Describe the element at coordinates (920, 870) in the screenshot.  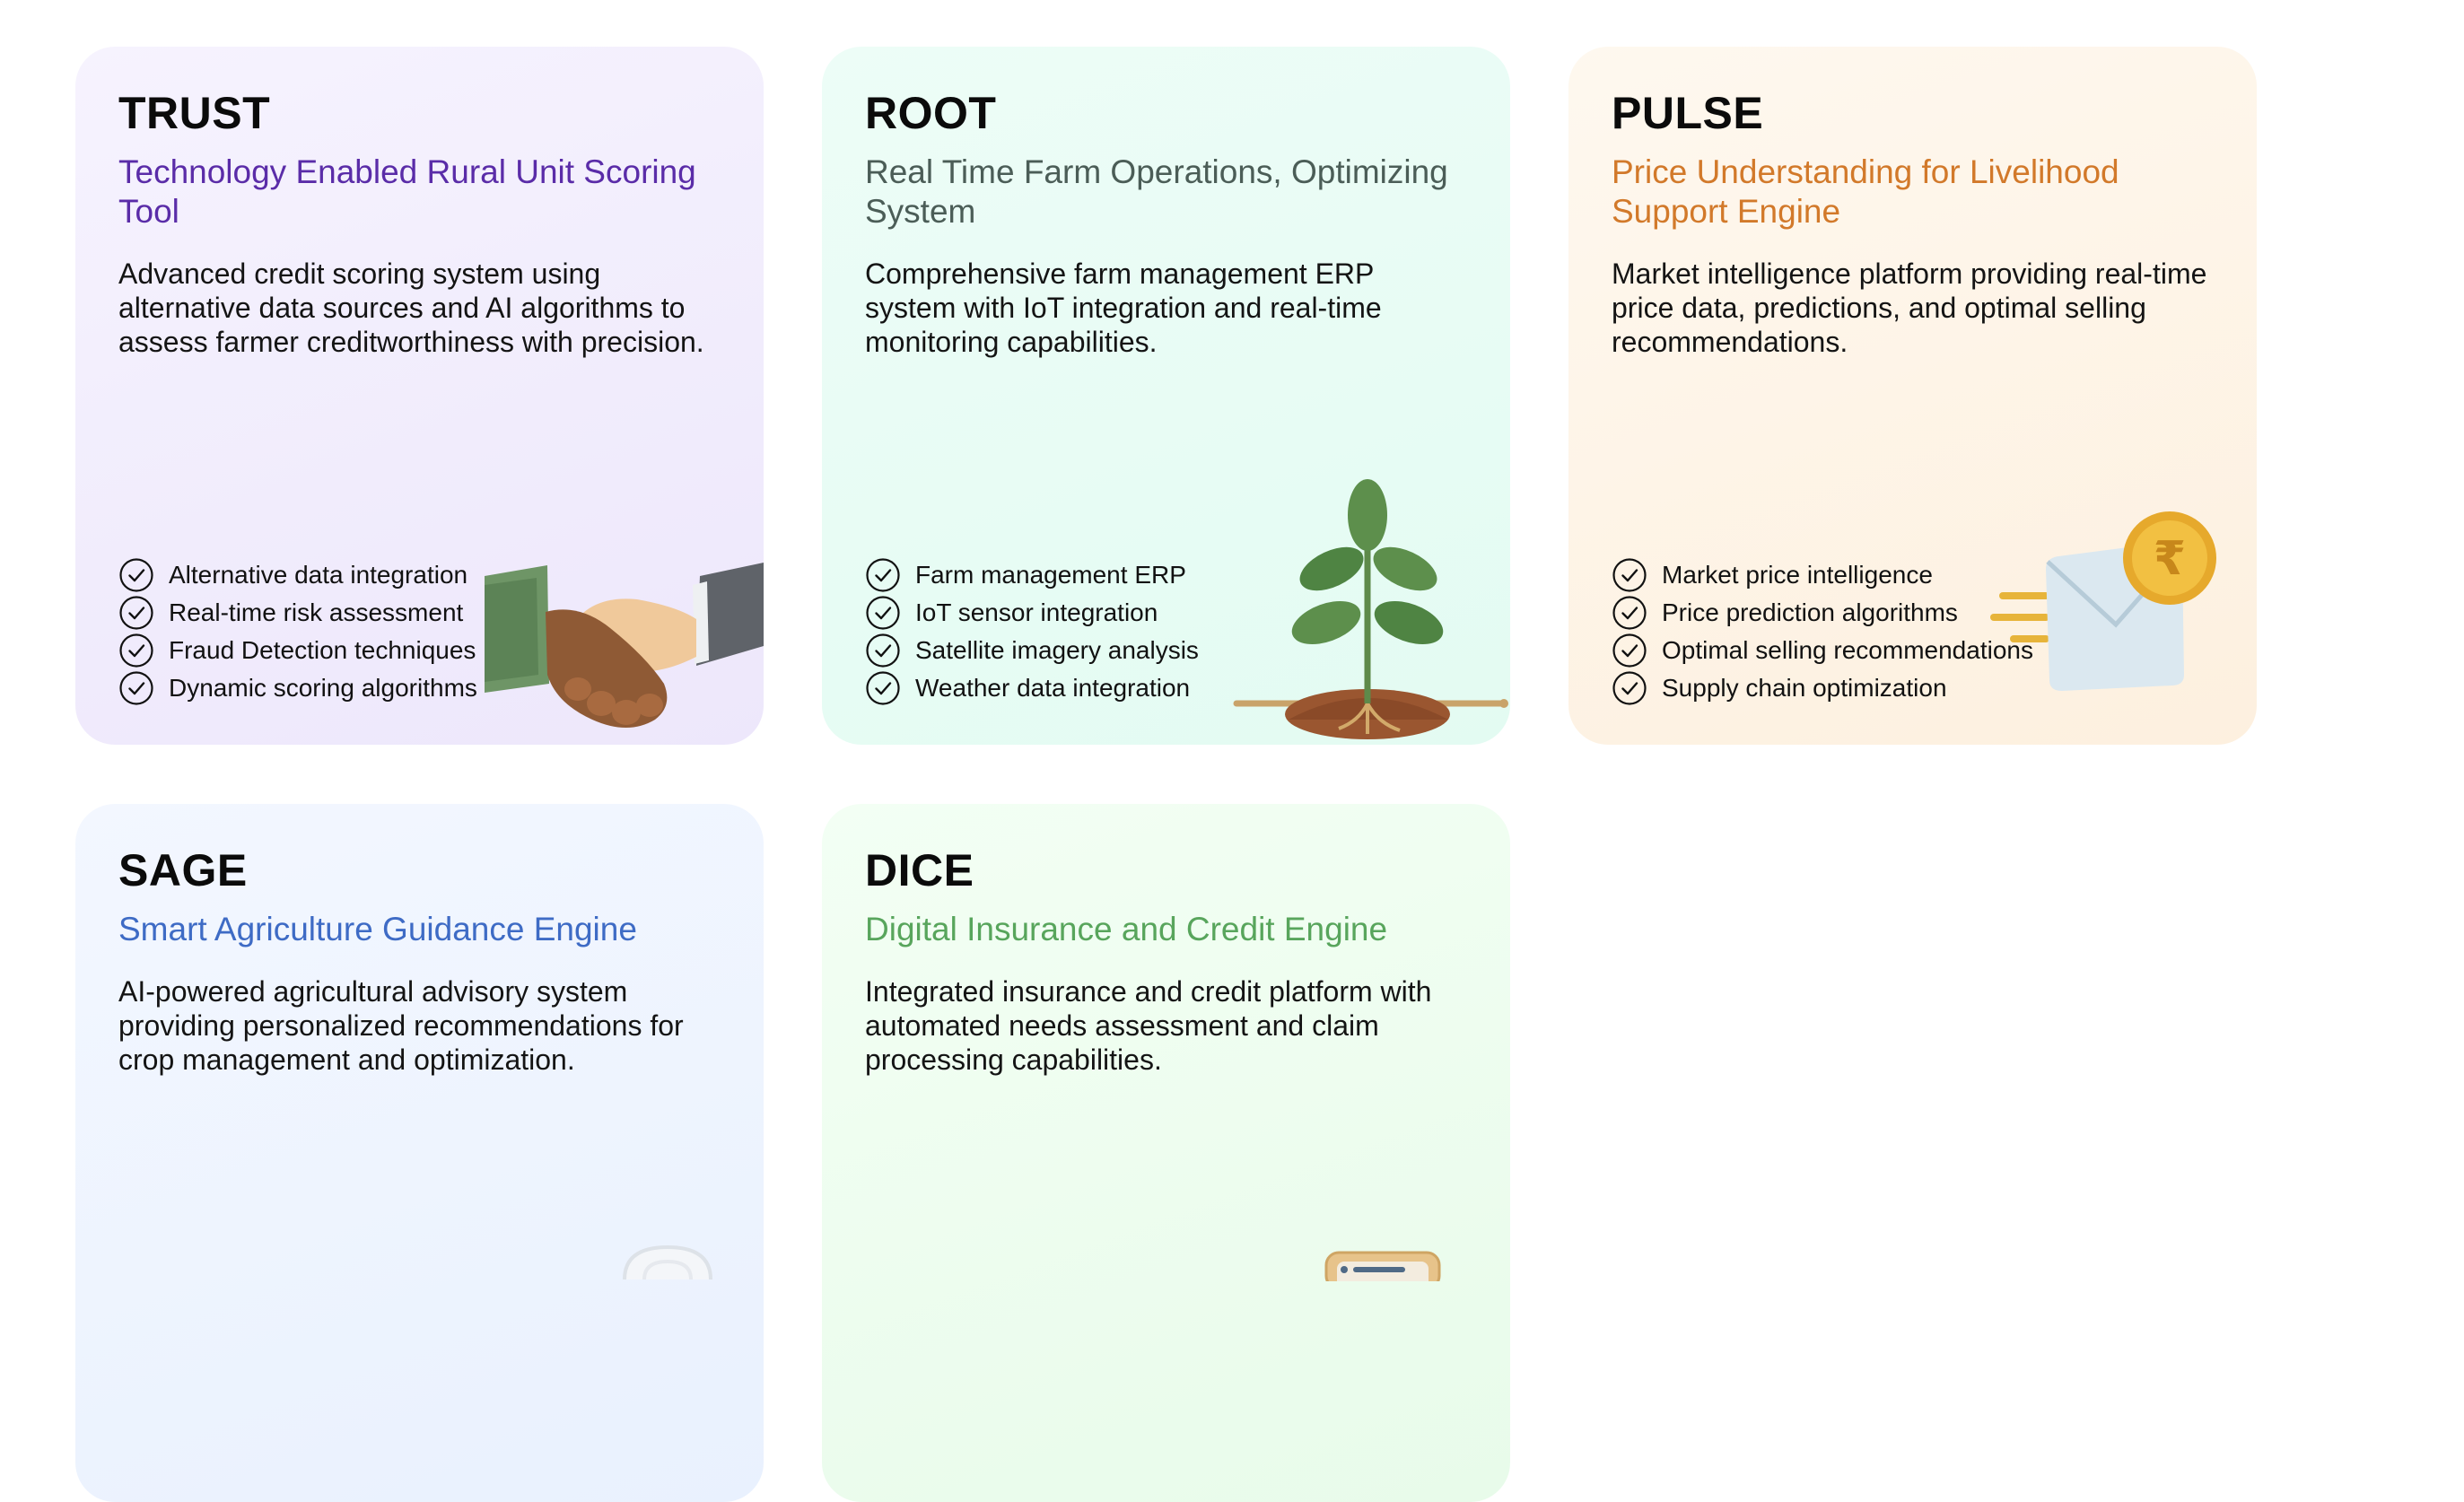
I see `card-title: DICE` at that location.